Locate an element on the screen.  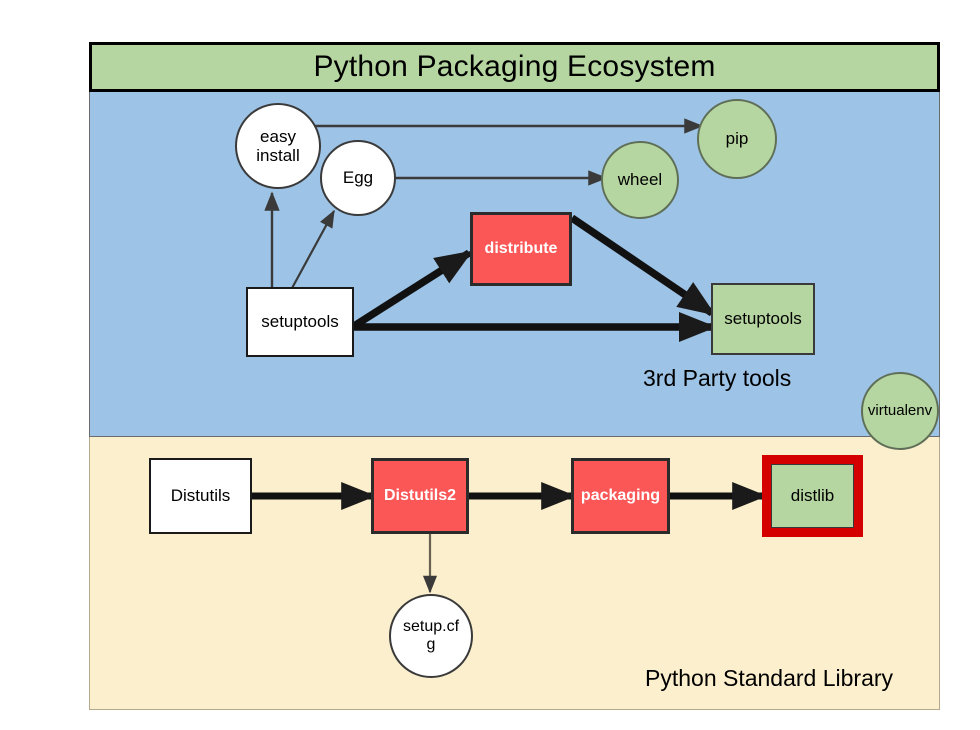
node-distlib: distlib is located at coordinates (812, 496).